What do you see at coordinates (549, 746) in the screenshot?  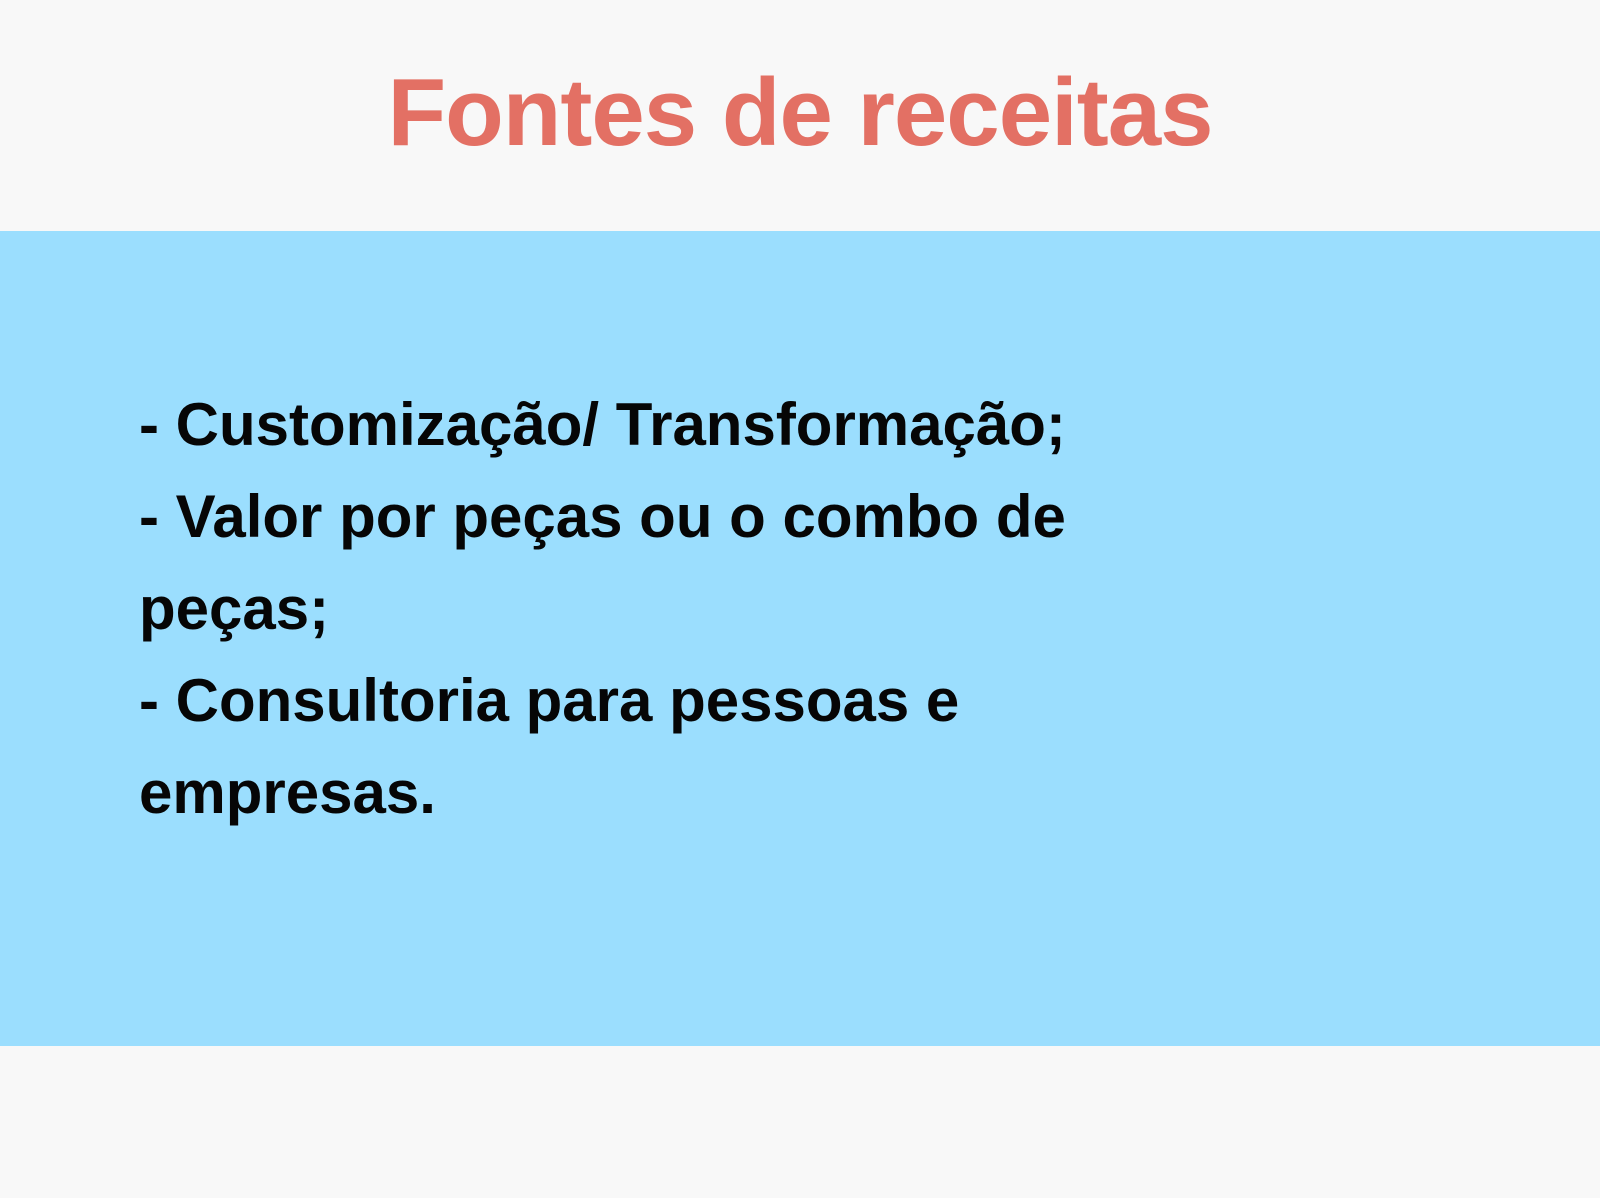 I see `list-item: - Consultoria para pessoas e empresas.` at bounding box center [549, 746].